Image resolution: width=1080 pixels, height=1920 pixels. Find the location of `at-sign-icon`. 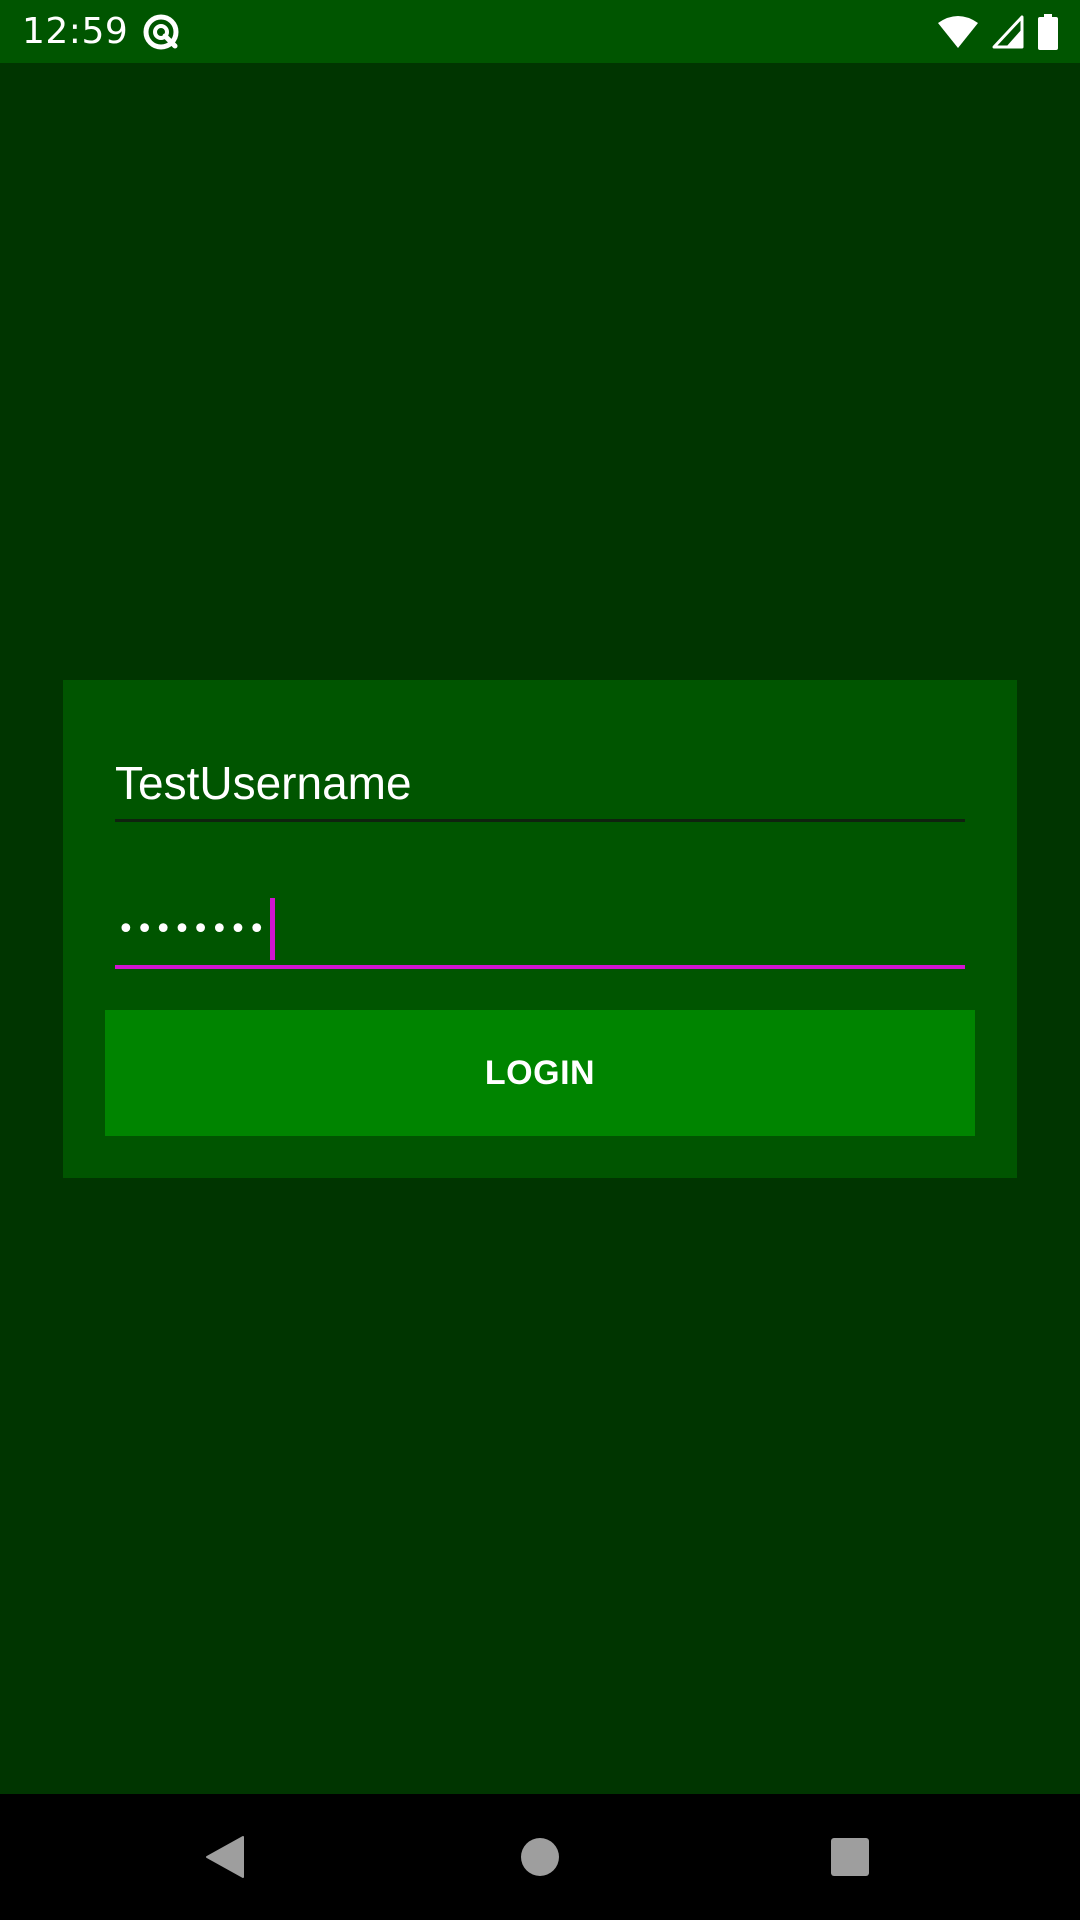

at-sign-icon is located at coordinates (161, 32).